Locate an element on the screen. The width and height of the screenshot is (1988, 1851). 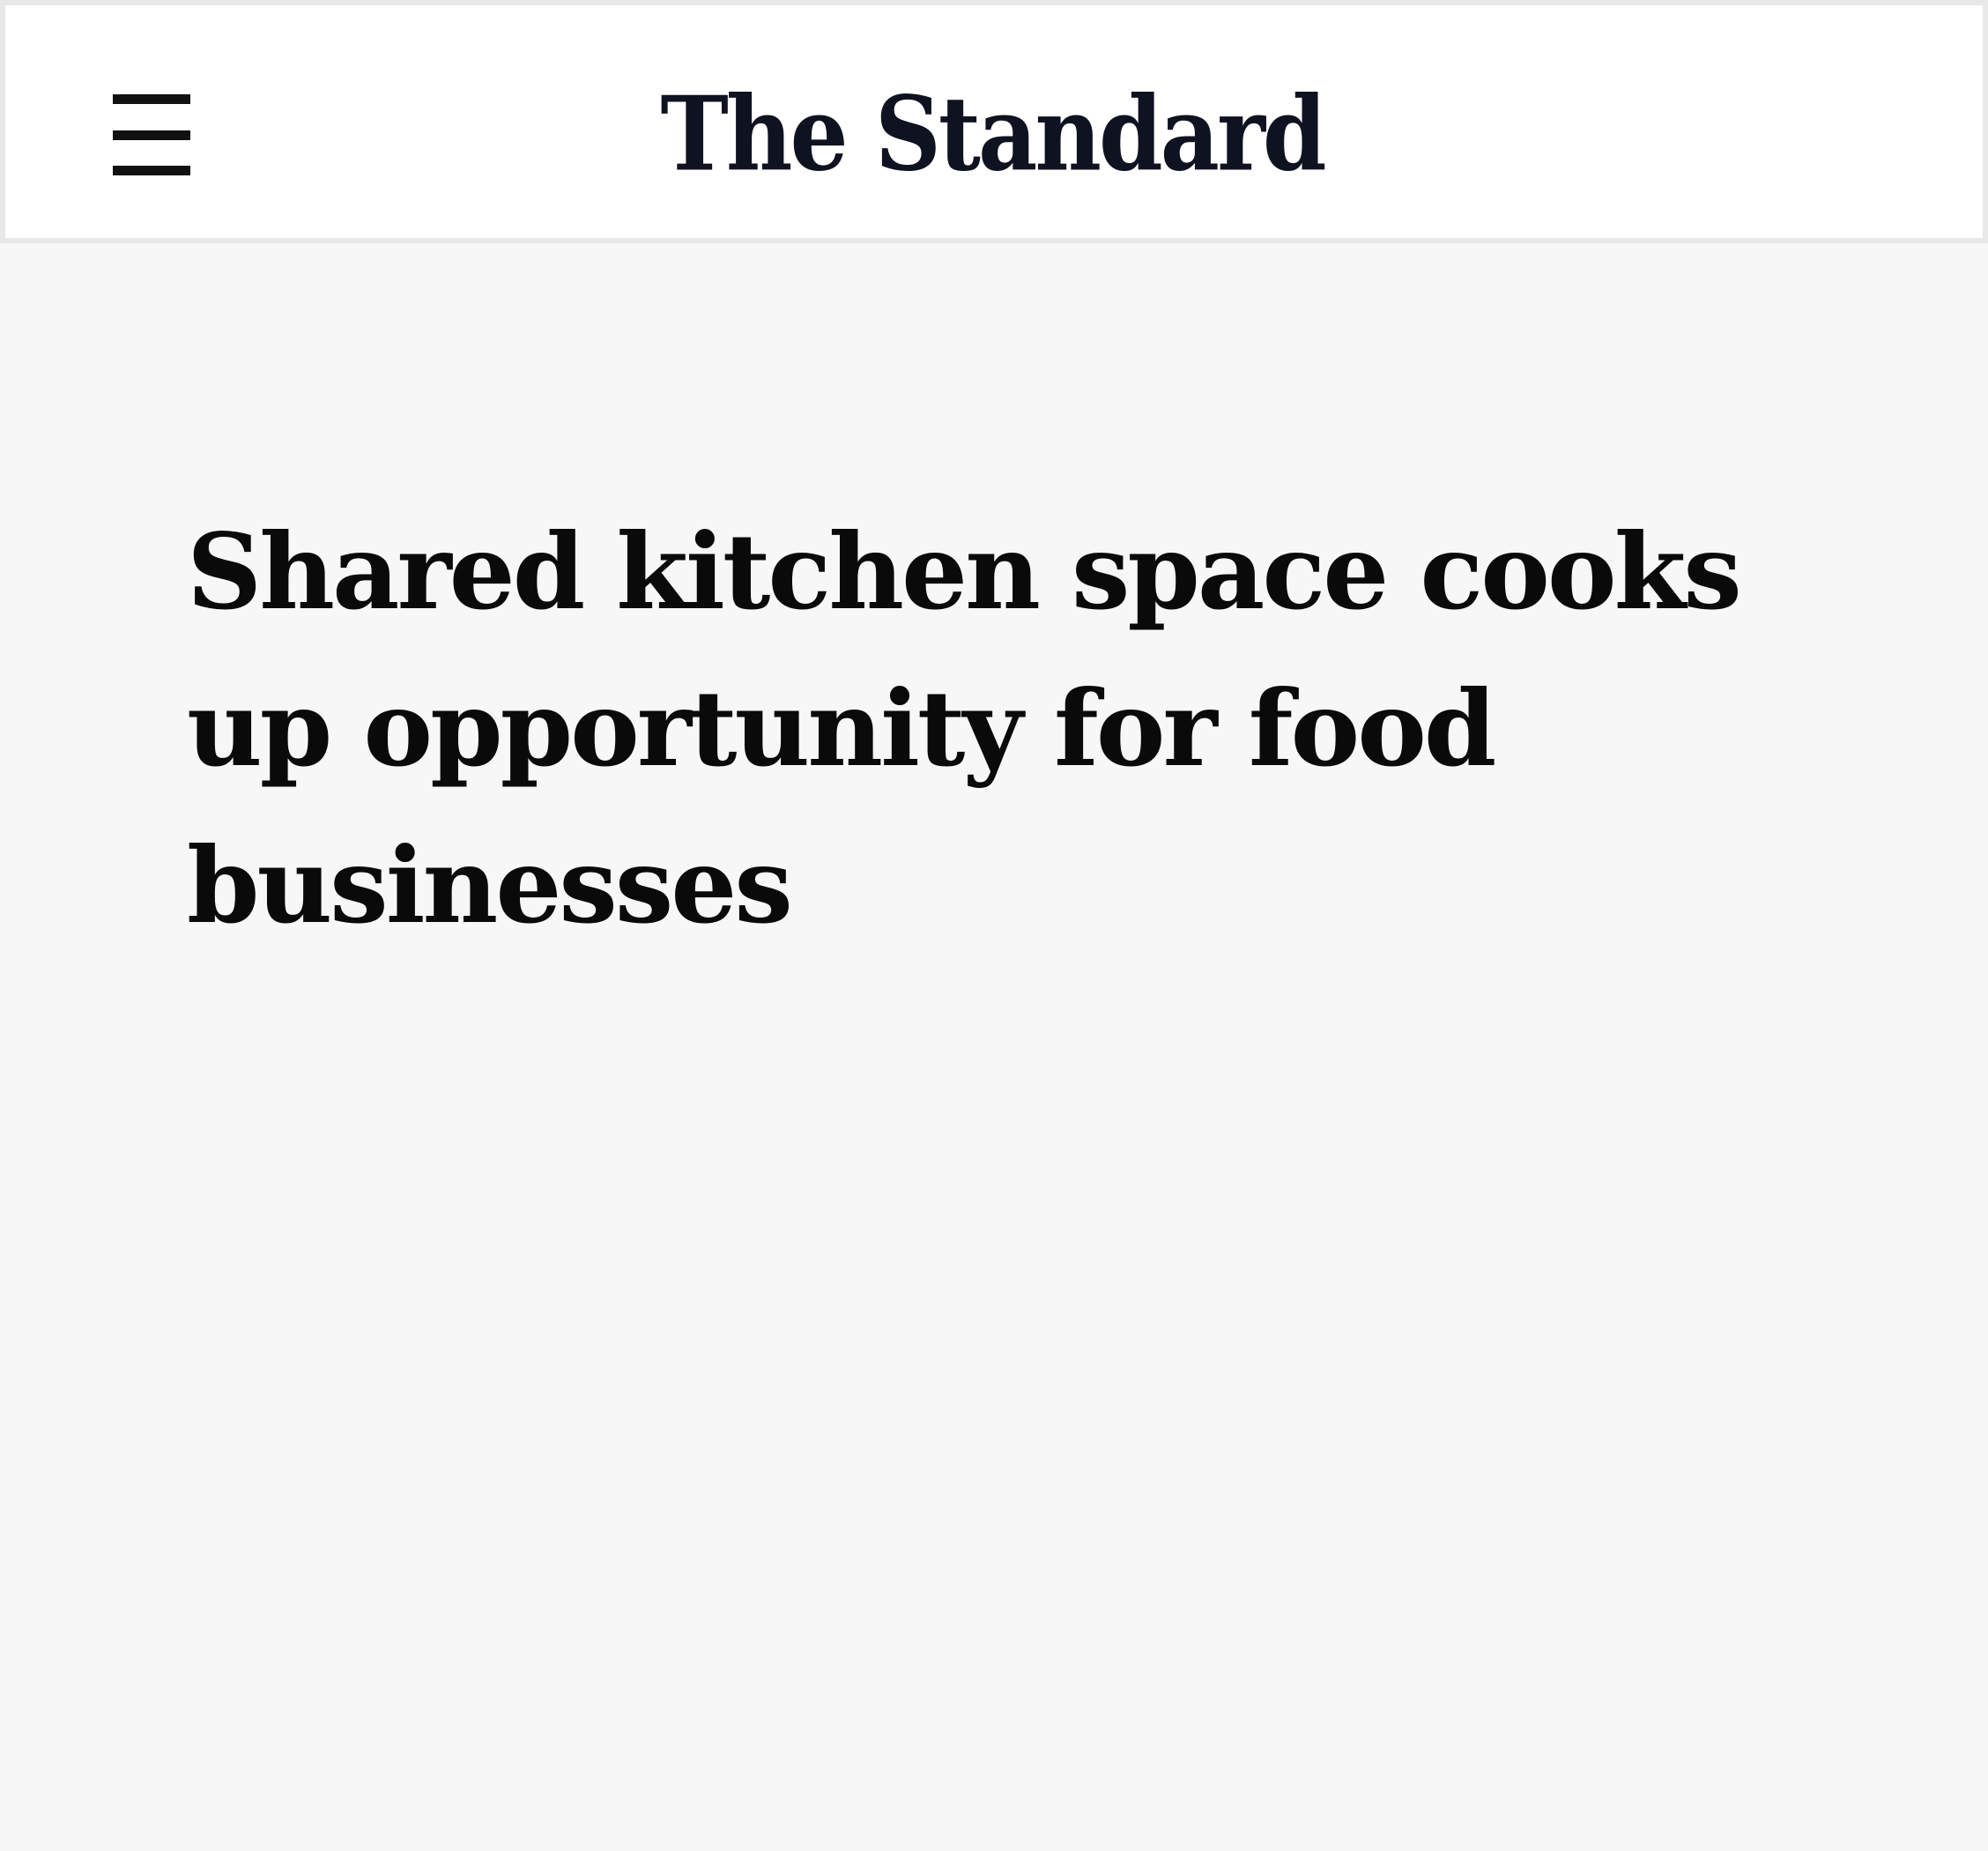
hamburger-menu-icon is located at coordinates (148, 133).